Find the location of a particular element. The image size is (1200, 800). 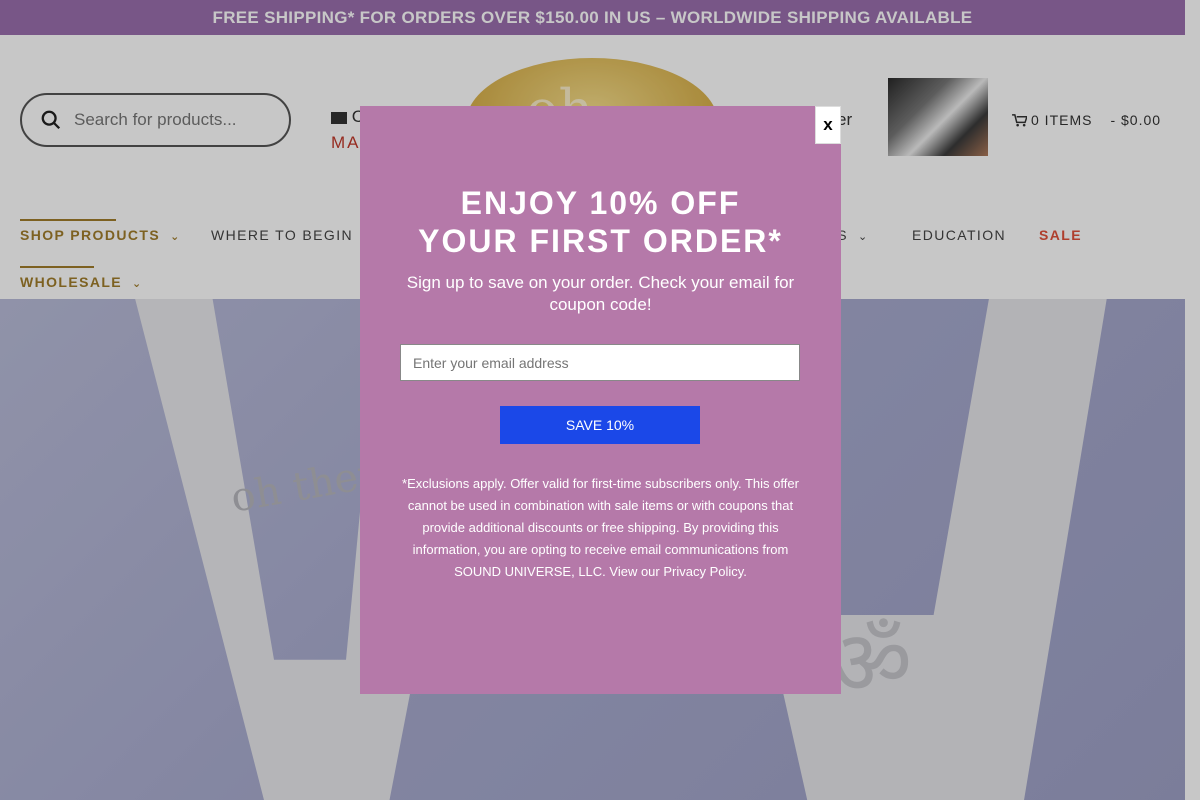

popup-title-line2: YOUR FIRST ORDER* is located at coordinates (600, 241).